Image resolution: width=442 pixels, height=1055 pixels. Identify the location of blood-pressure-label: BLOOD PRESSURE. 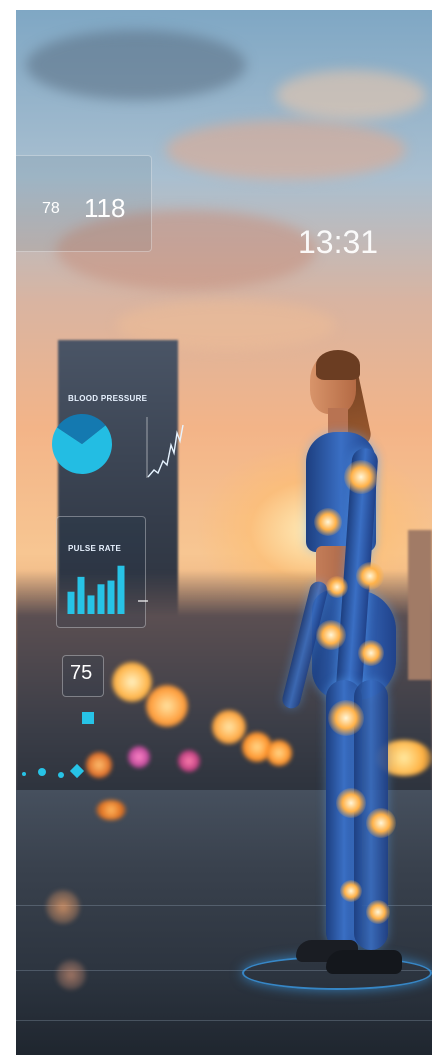
(108, 398).